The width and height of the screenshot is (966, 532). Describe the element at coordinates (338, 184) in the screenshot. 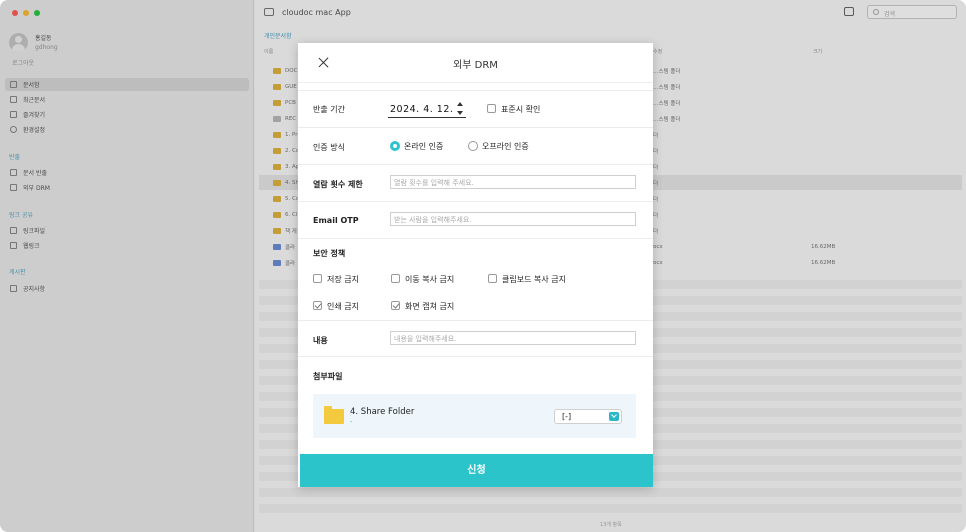

I see `view-limit-label: 열람 횟수 제한` at that location.